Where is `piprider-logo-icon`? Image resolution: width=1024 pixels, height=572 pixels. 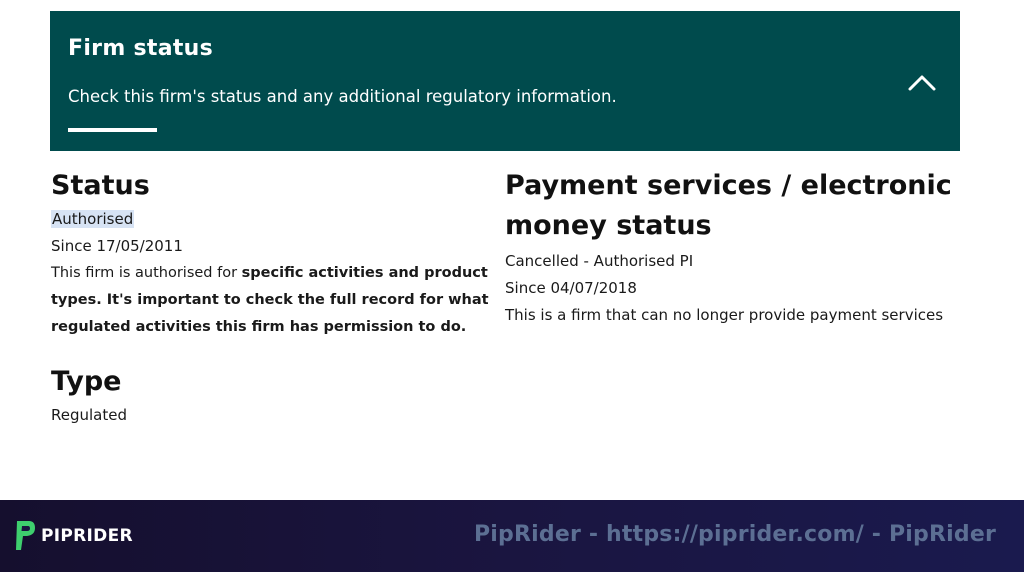 piprider-logo-icon is located at coordinates (25, 535).